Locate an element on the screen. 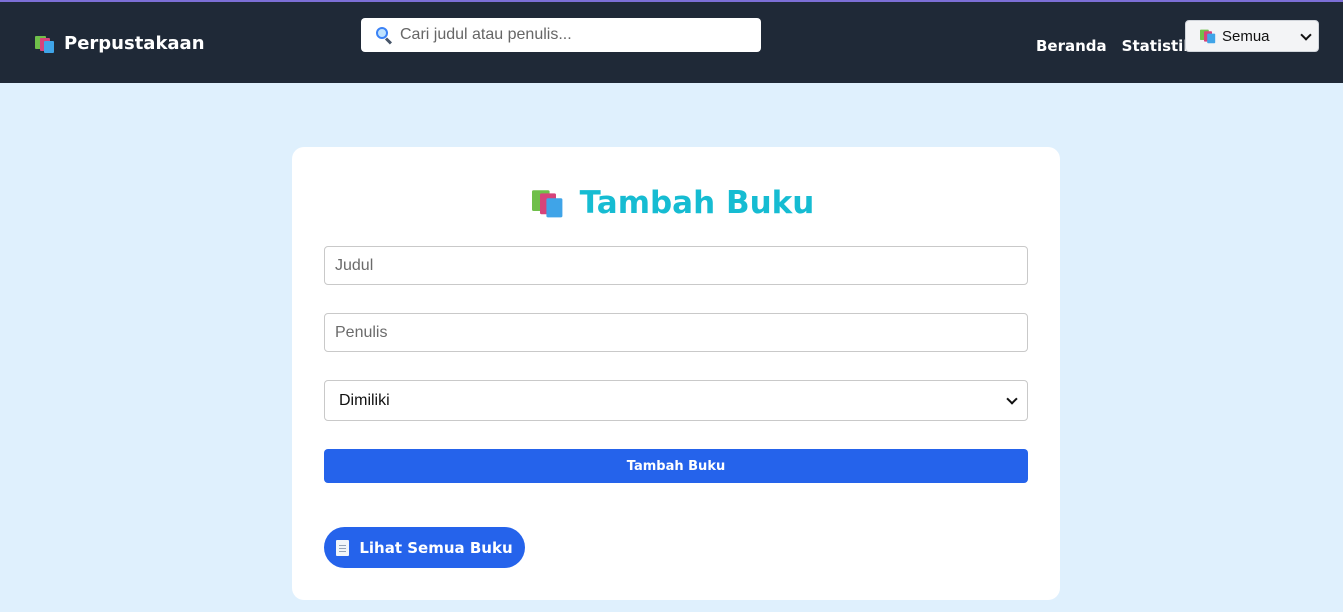 This screenshot has width=1343, height=612. status-selected-value: Dimiliki is located at coordinates (364, 400).